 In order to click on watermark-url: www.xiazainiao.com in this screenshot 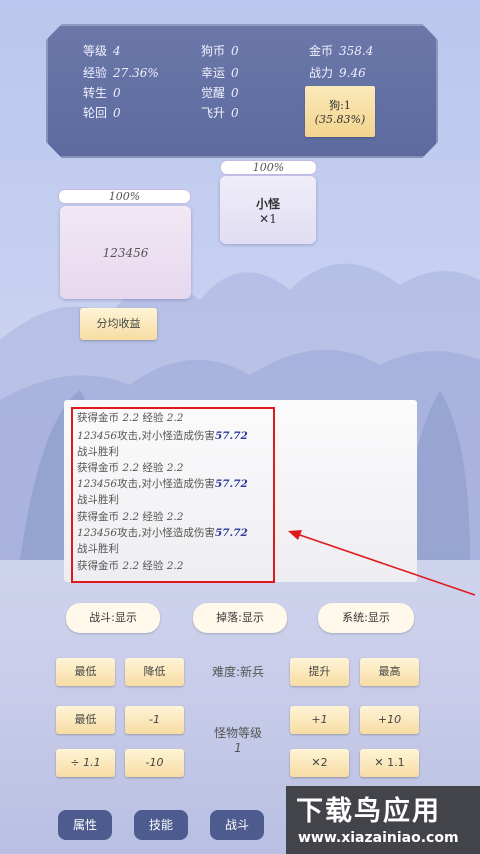, I will do `click(378, 838)`.